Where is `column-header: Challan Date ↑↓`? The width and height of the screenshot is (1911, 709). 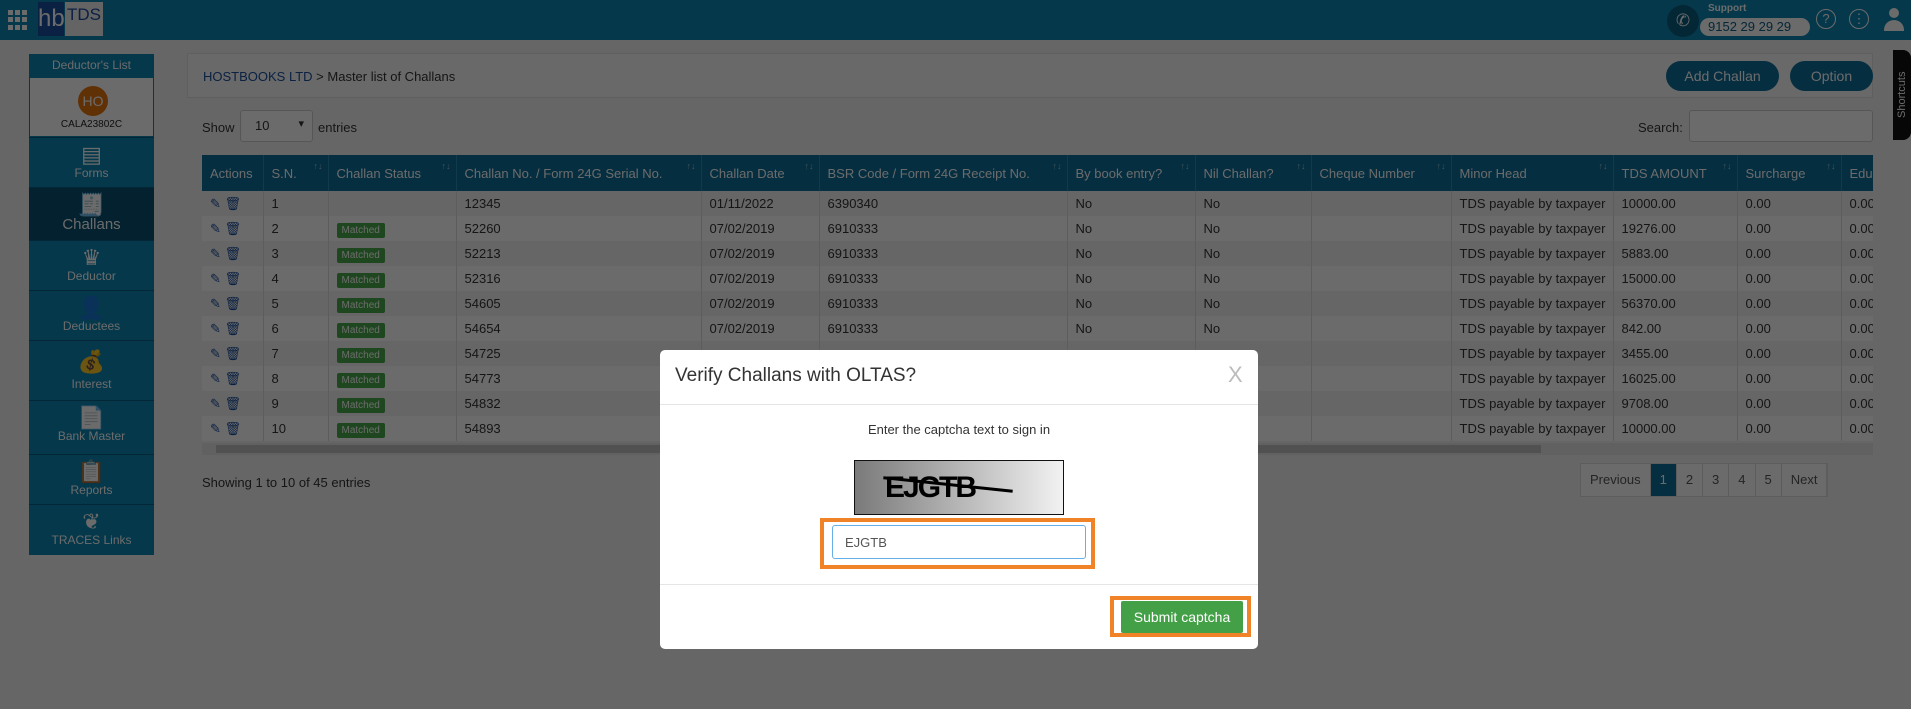
column-header: Challan Date ↑↓ is located at coordinates (760, 173).